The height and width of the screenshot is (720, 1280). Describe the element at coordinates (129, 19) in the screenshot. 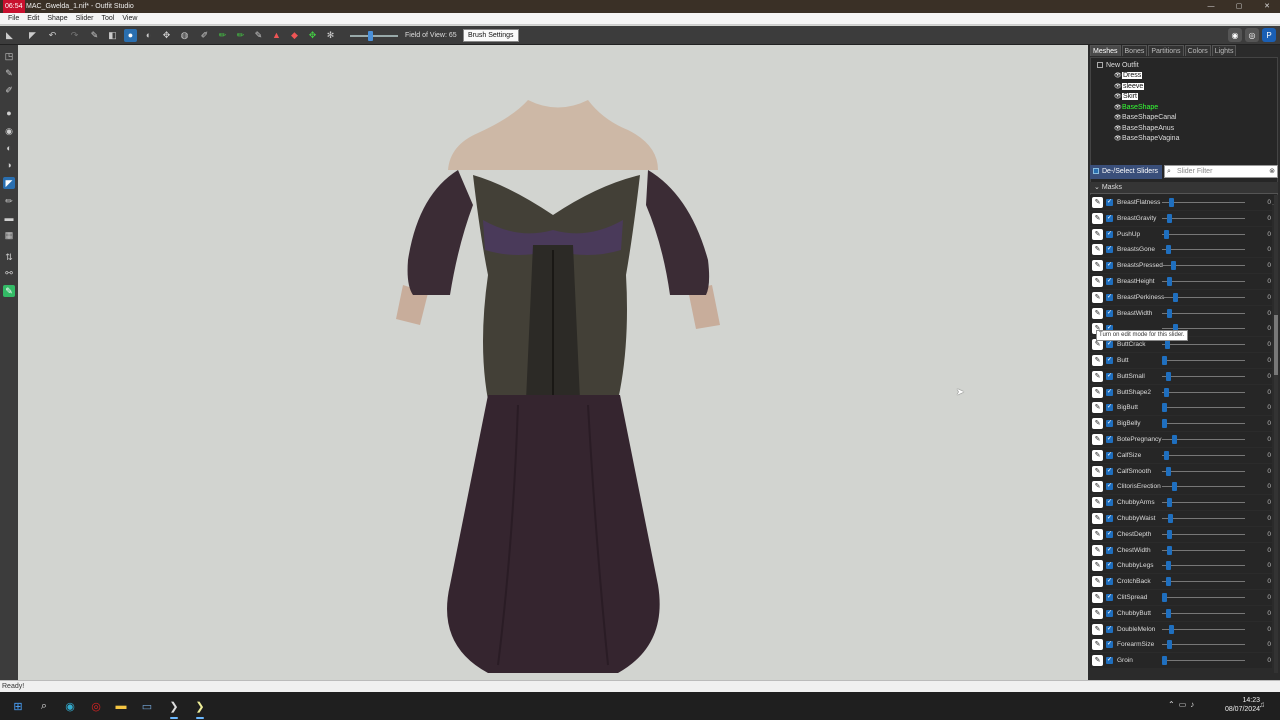

I see `menu-view: View` at that location.